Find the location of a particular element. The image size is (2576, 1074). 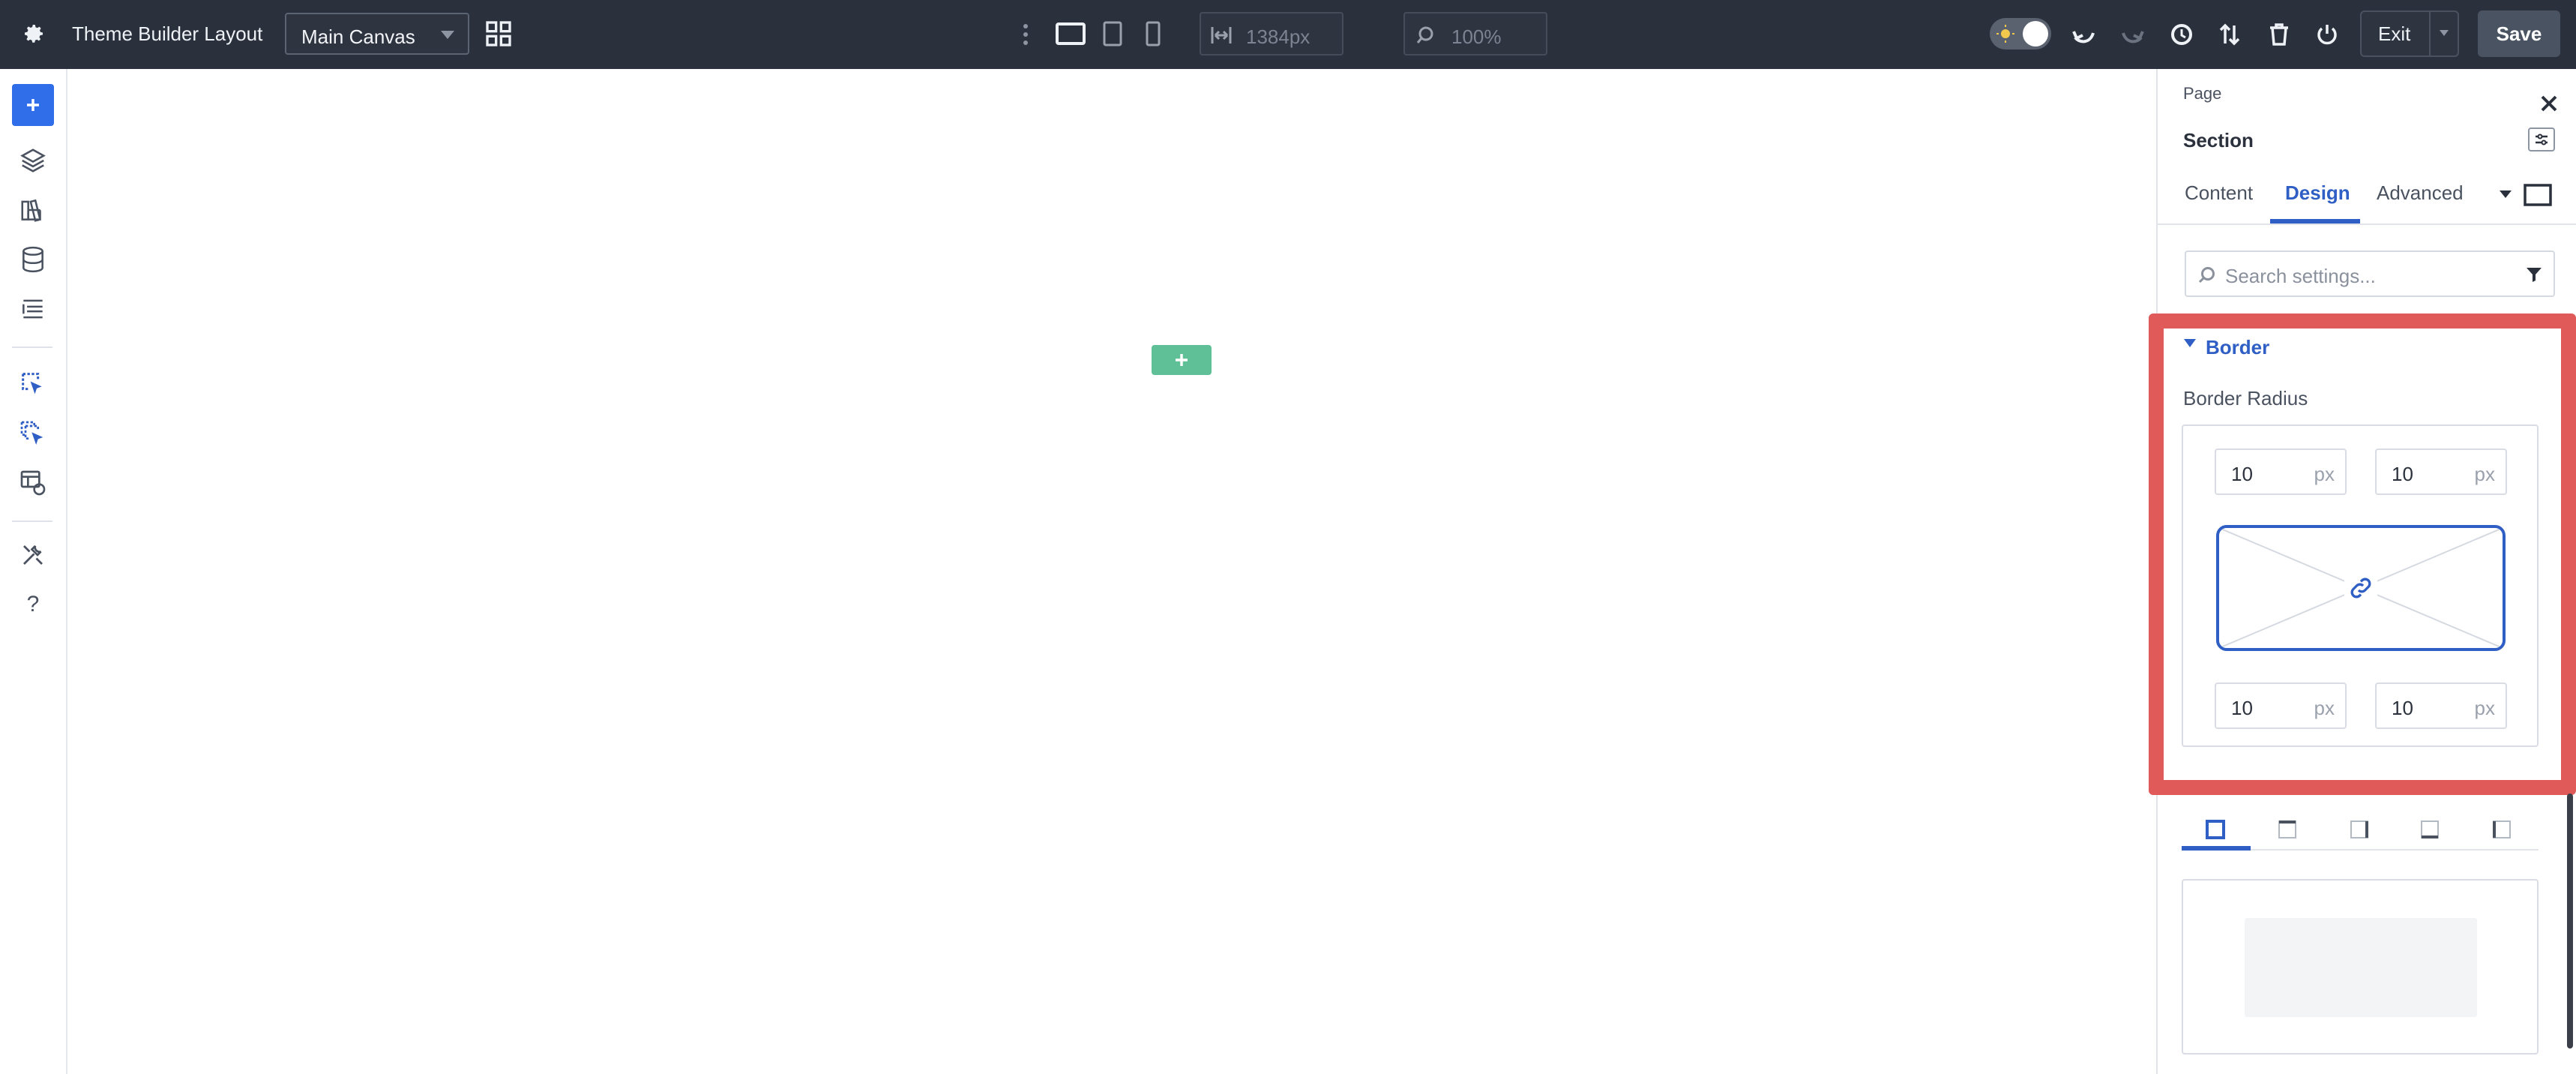

import-export-icon is located at coordinates (2229, 34).